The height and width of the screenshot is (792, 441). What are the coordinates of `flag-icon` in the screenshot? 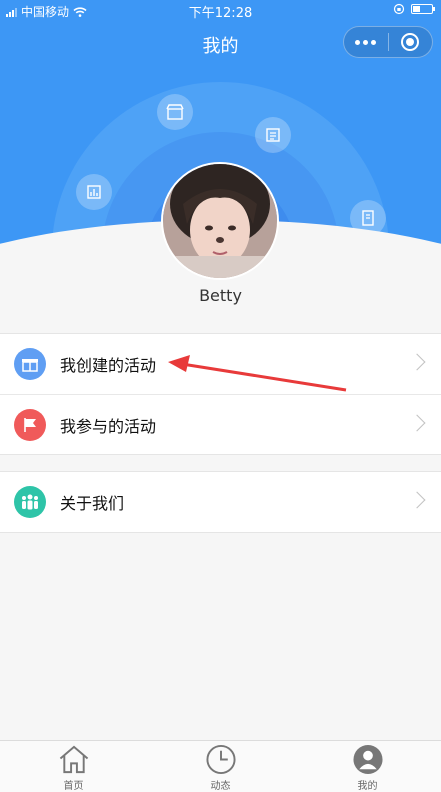 It's located at (30, 424).